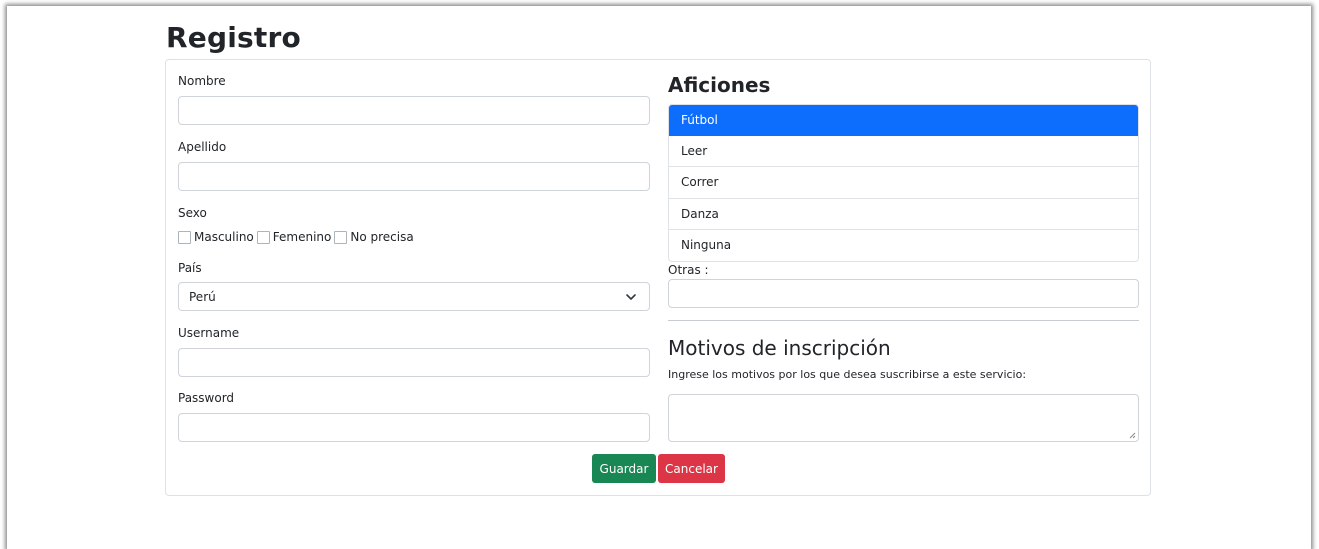 This screenshot has width=1319, height=549. What do you see at coordinates (414, 362) in the screenshot?
I see `username-input` at bounding box center [414, 362].